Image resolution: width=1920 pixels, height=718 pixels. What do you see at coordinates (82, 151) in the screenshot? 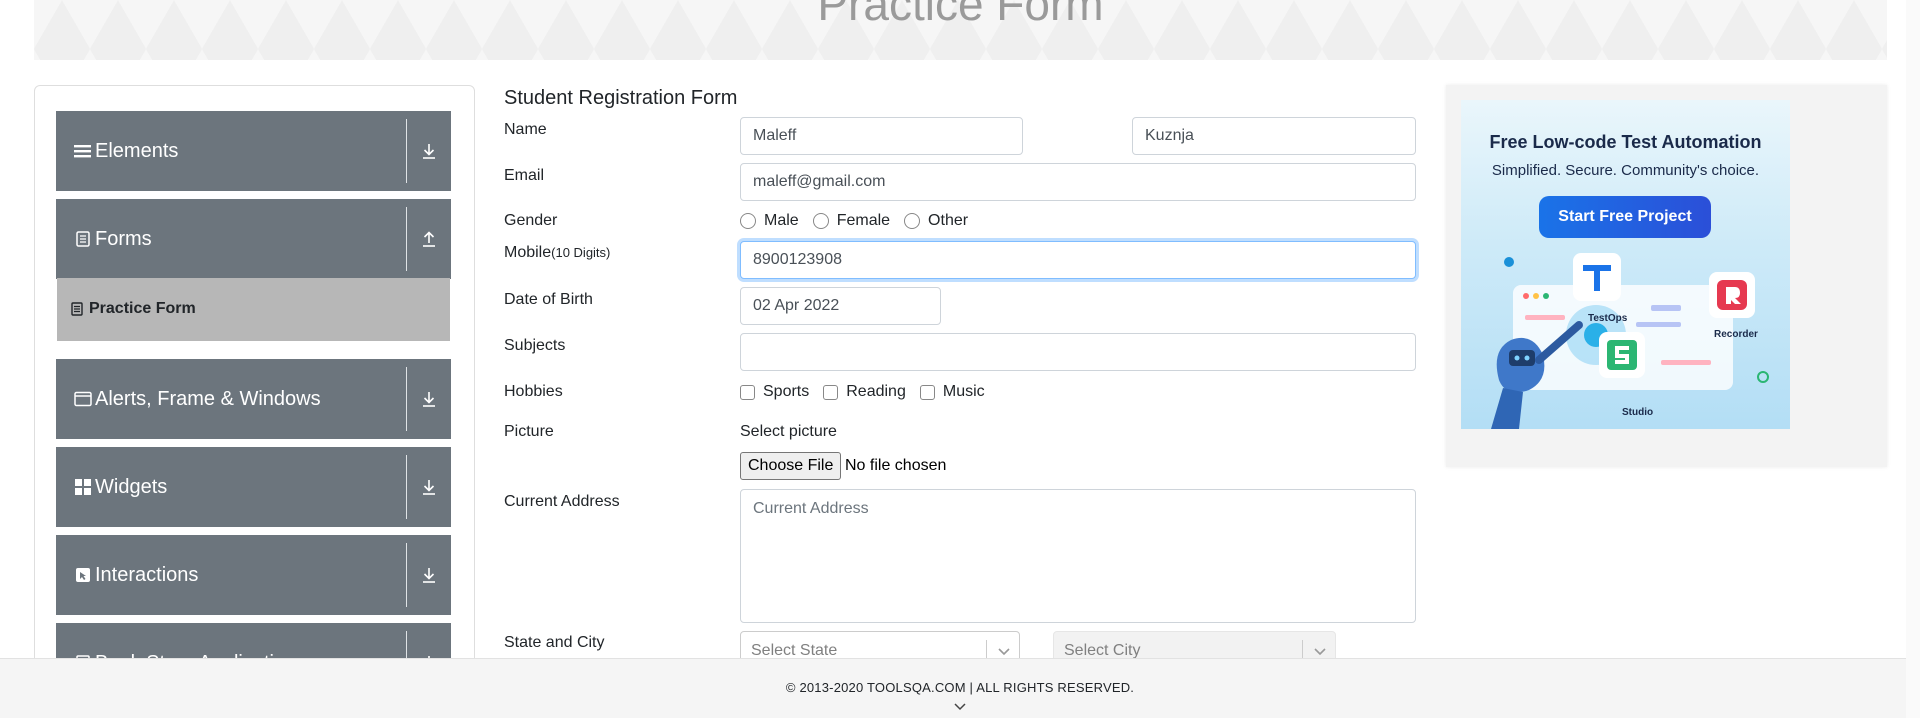
I see `list-icon` at bounding box center [82, 151].